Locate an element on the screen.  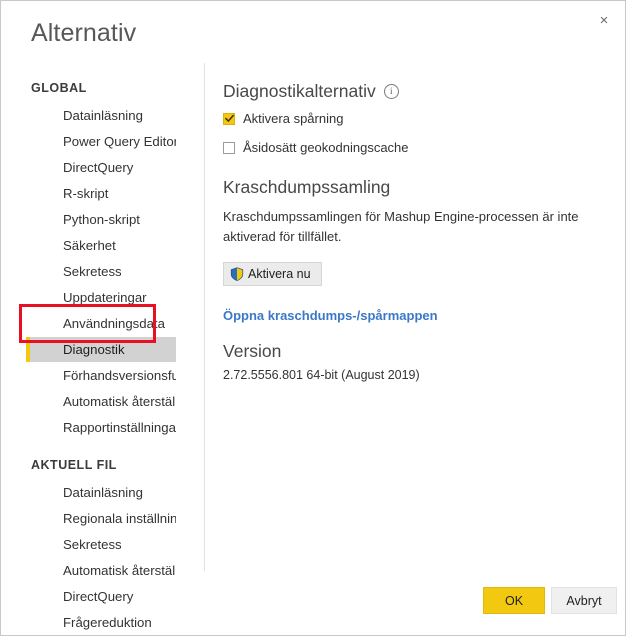
diagnostics-heading: Diagnostikalternativ i is located at coordinates (416, 91).